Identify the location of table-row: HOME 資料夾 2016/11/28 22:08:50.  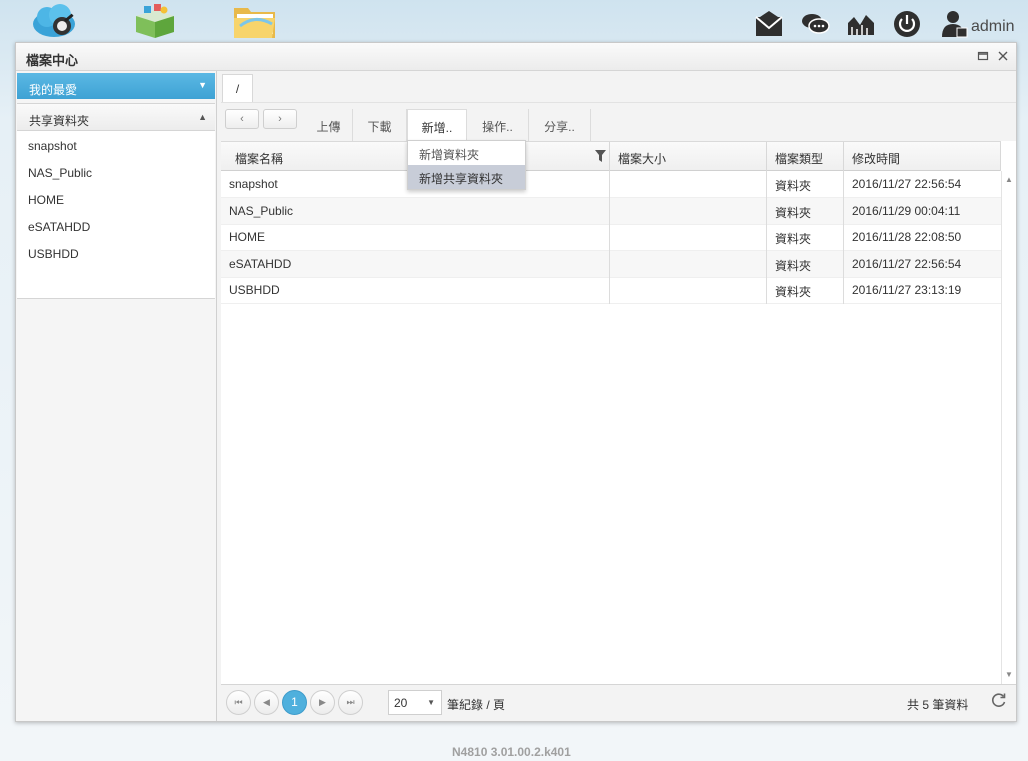
(611, 237).